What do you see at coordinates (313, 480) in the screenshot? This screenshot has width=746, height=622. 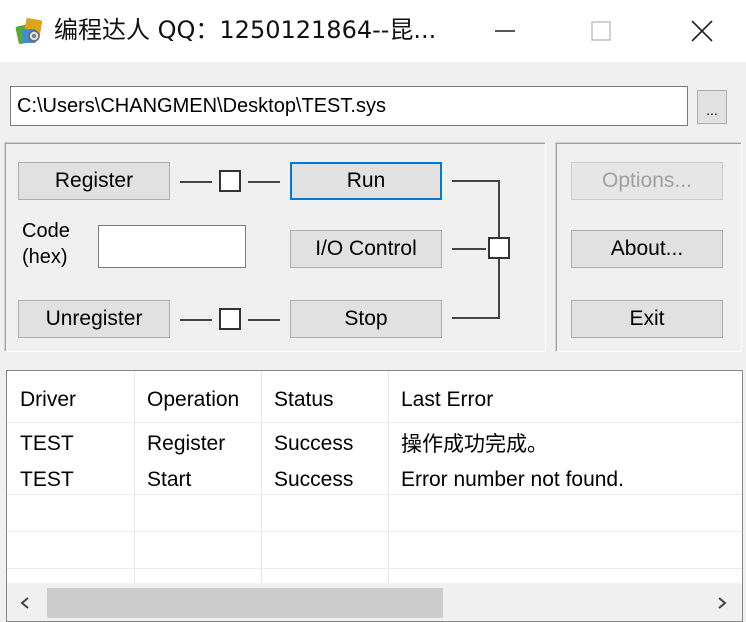 I see `table-row-2-status: Success` at bounding box center [313, 480].